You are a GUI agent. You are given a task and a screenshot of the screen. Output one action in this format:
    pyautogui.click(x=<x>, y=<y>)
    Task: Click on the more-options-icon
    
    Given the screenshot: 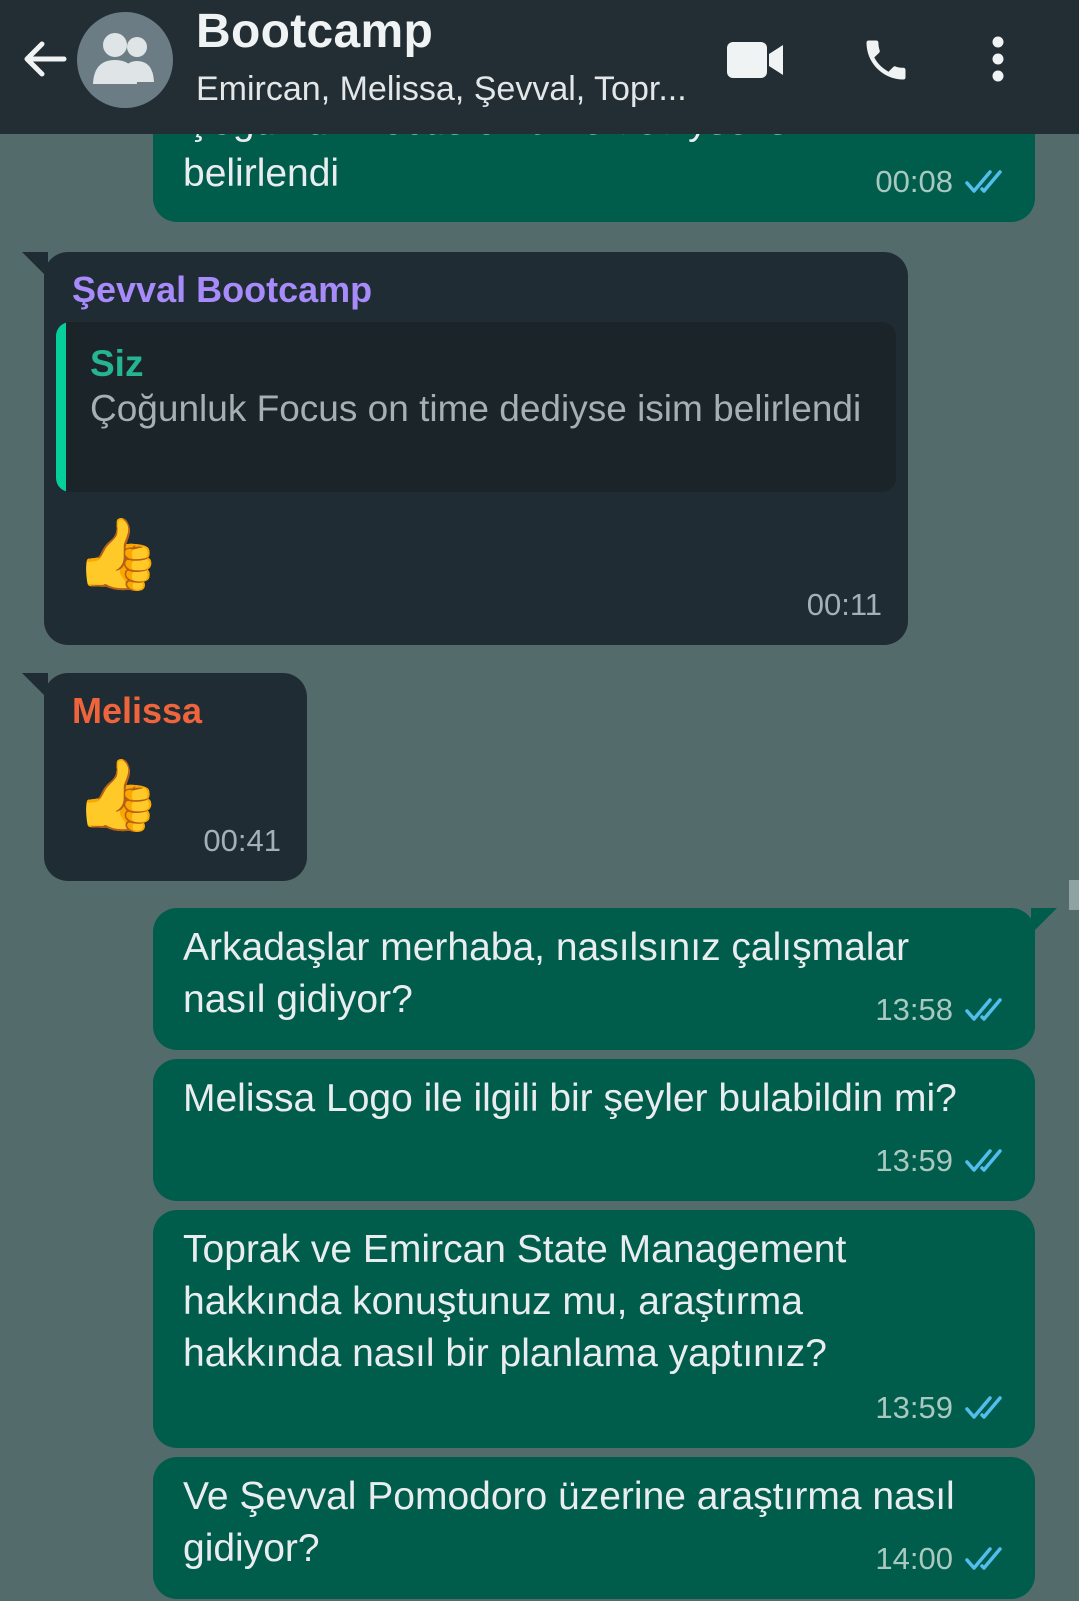 What is the action you would take?
    pyautogui.click(x=998, y=59)
    